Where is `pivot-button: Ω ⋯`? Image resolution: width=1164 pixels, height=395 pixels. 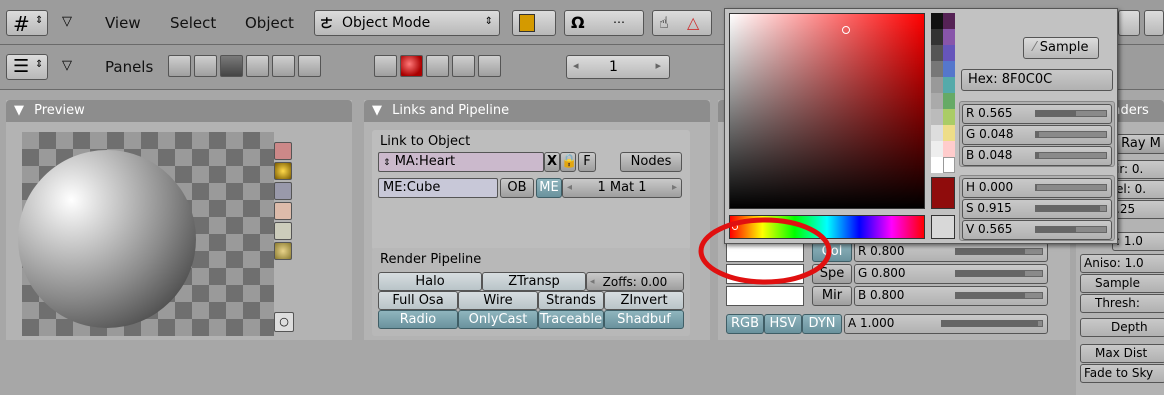 pivot-button: Ω ⋯ is located at coordinates (604, 23).